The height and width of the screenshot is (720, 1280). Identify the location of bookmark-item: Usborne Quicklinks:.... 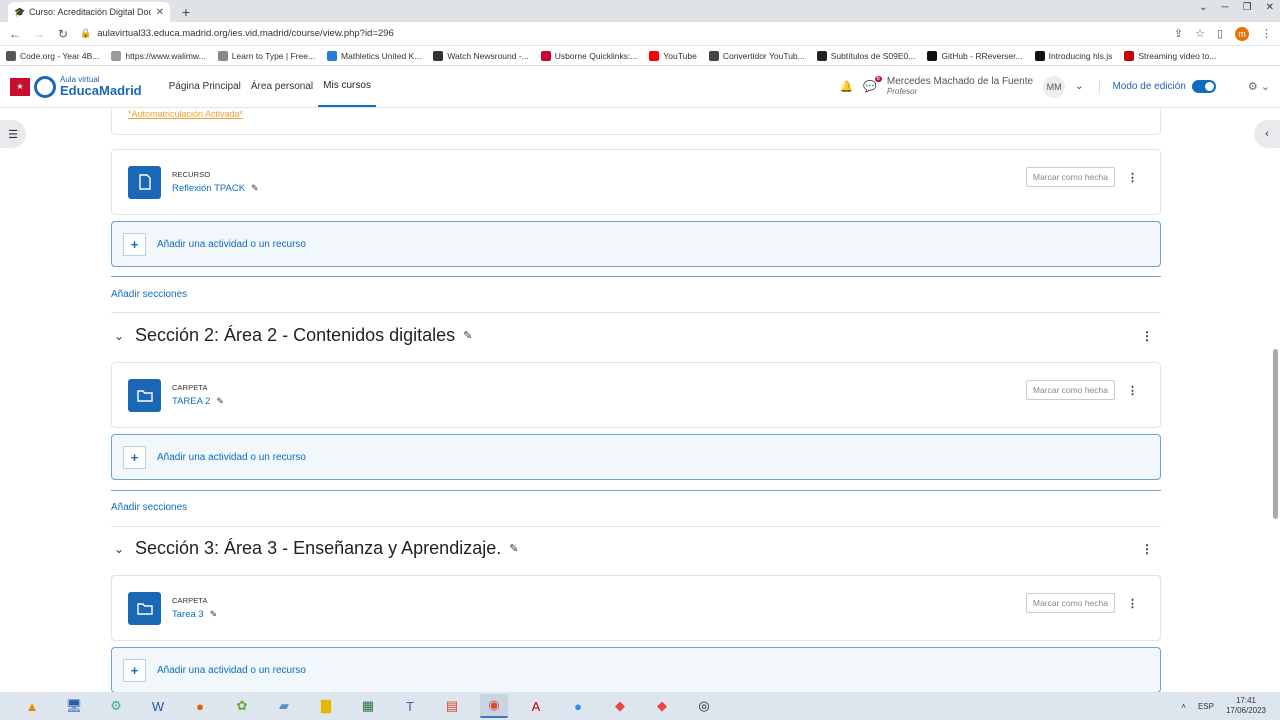
(588, 55).